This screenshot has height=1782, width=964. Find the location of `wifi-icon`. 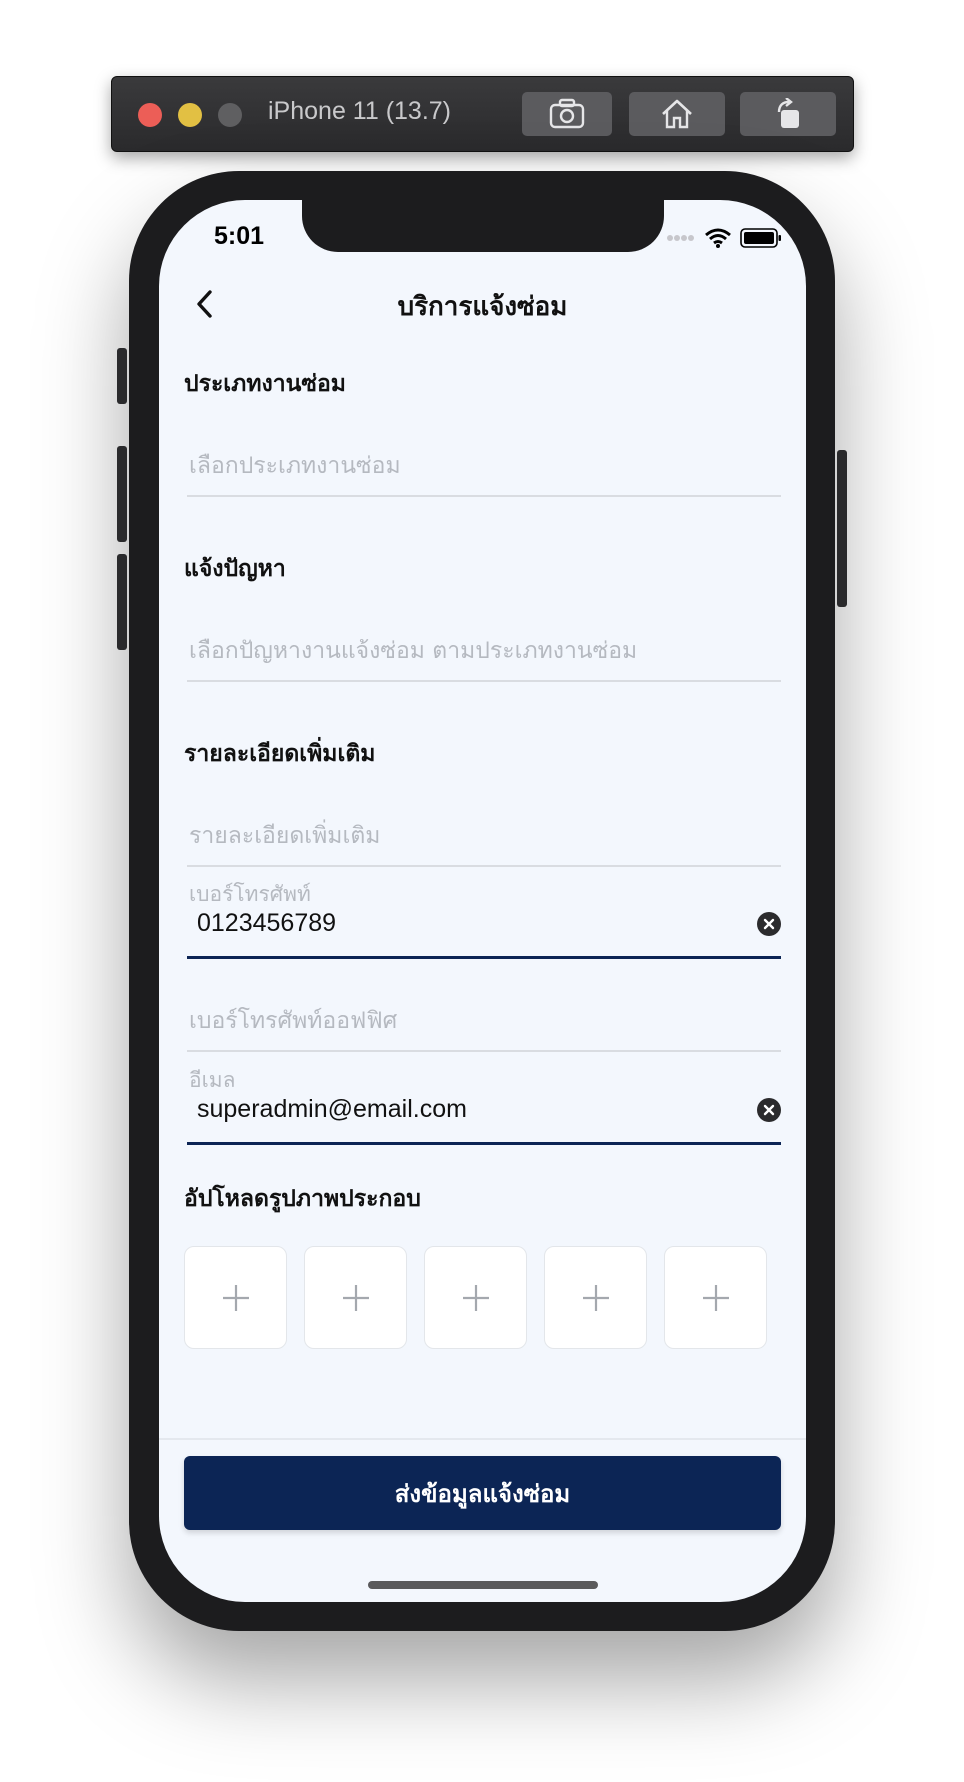

wifi-icon is located at coordinates (718, 238).